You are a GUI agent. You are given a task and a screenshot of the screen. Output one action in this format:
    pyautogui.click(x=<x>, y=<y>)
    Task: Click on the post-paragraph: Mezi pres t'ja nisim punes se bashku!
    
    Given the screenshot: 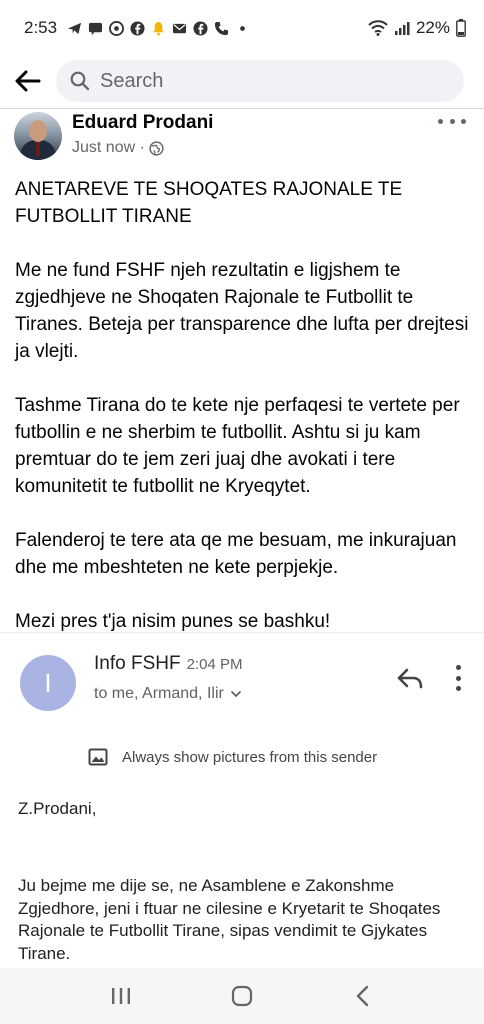 What is the action you would take?
    pyautogui.click(x=173, y=621)
    